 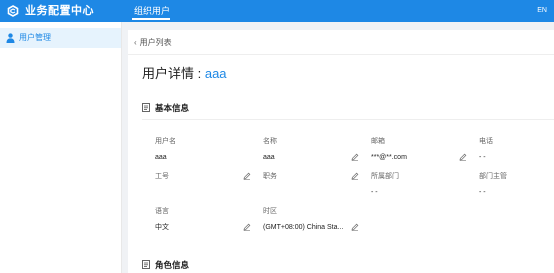 I want to click on app-title: 业务配置中心, so click(x=59, y=11).